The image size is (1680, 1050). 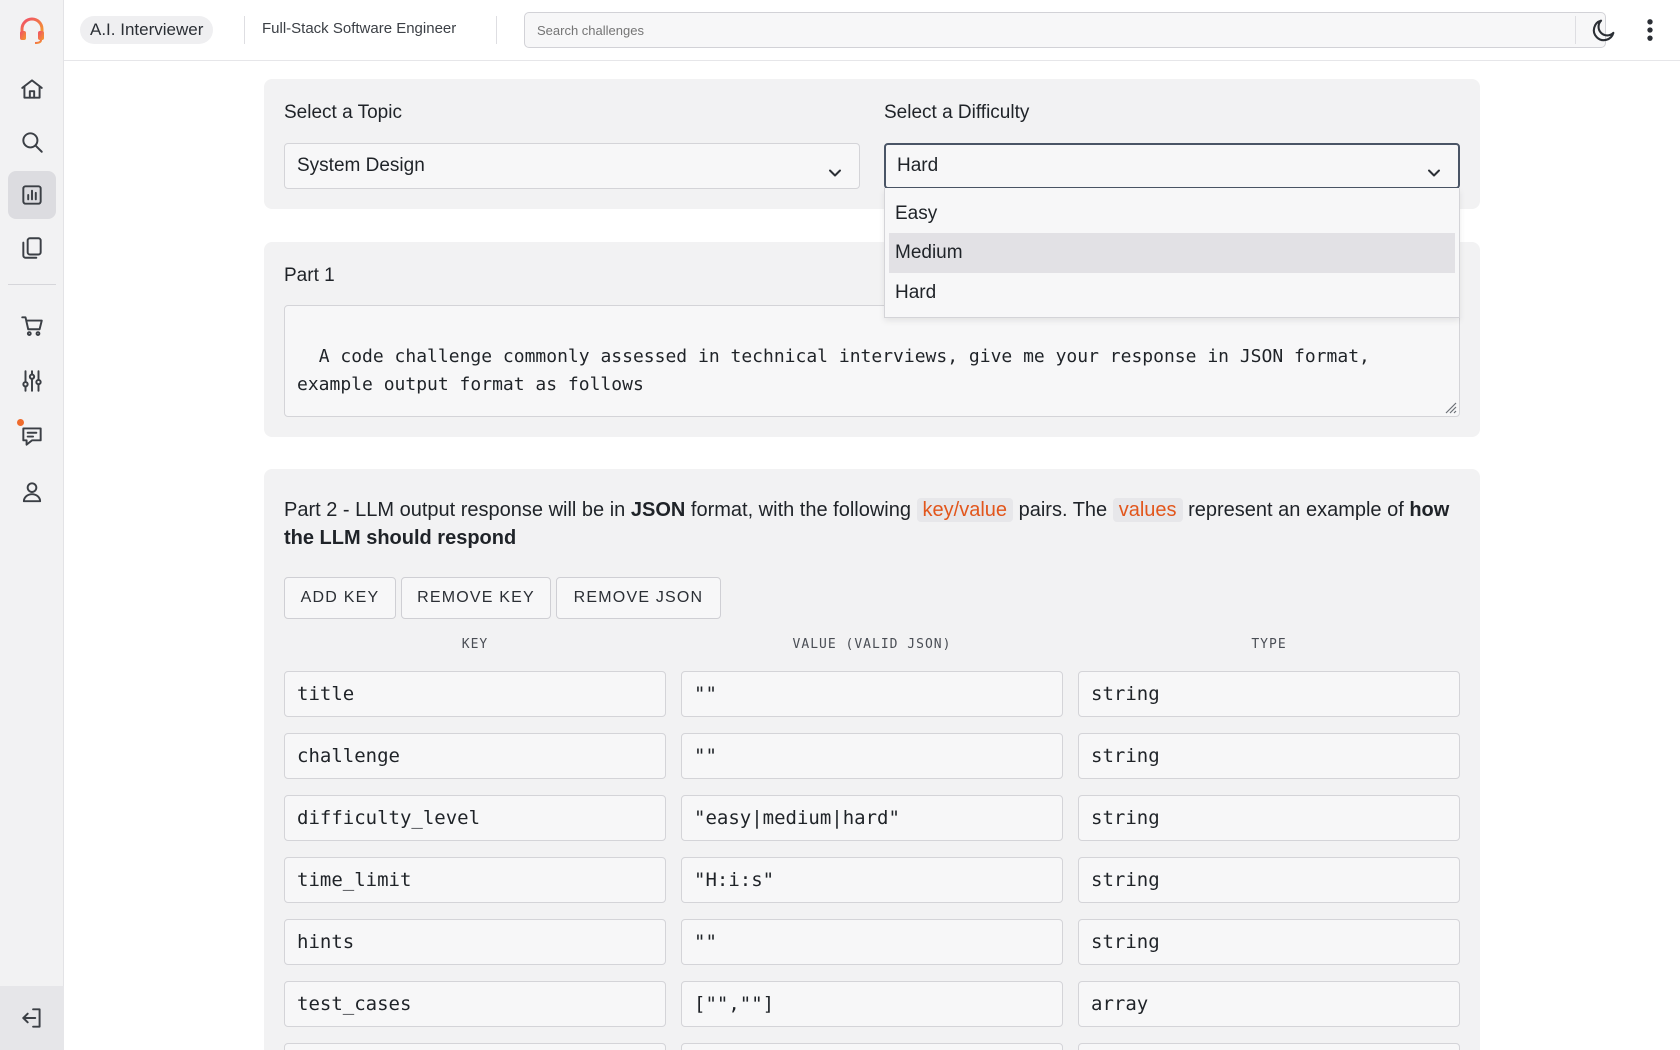 I want to click on column-header-value: VALUE (VALID JSON), so click(x=872, y=644).